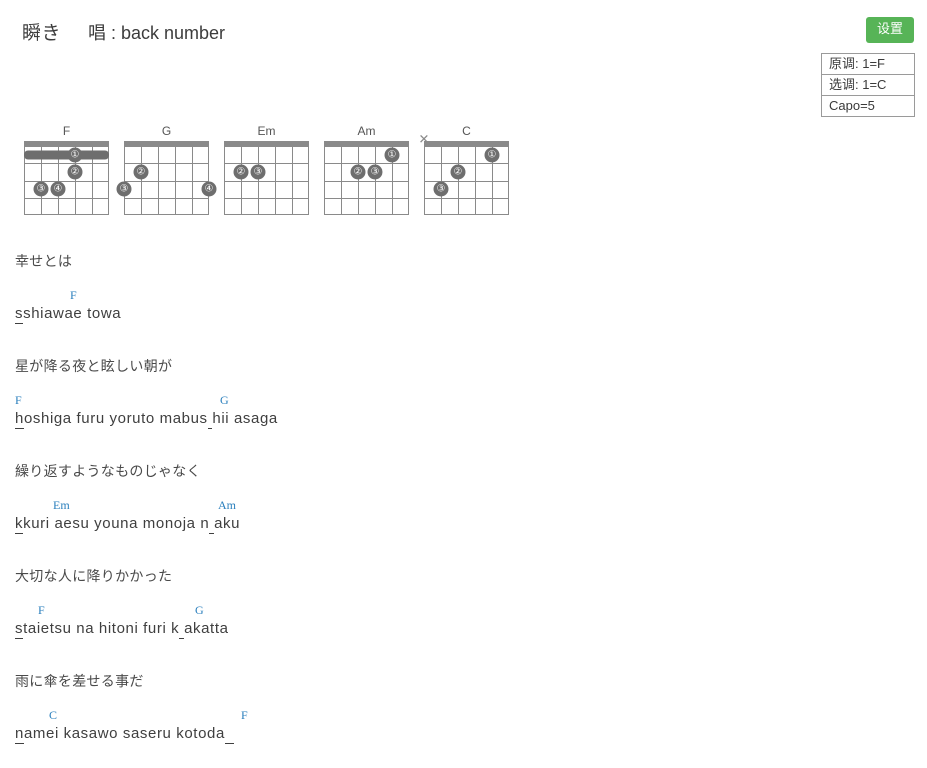 This screenshot has height=768, width=927. Describe the element at coordinates (415, 632) in the screenshot. I see `romaji-block: F Gstaietsu na hitoni furi k akatta` at that location.